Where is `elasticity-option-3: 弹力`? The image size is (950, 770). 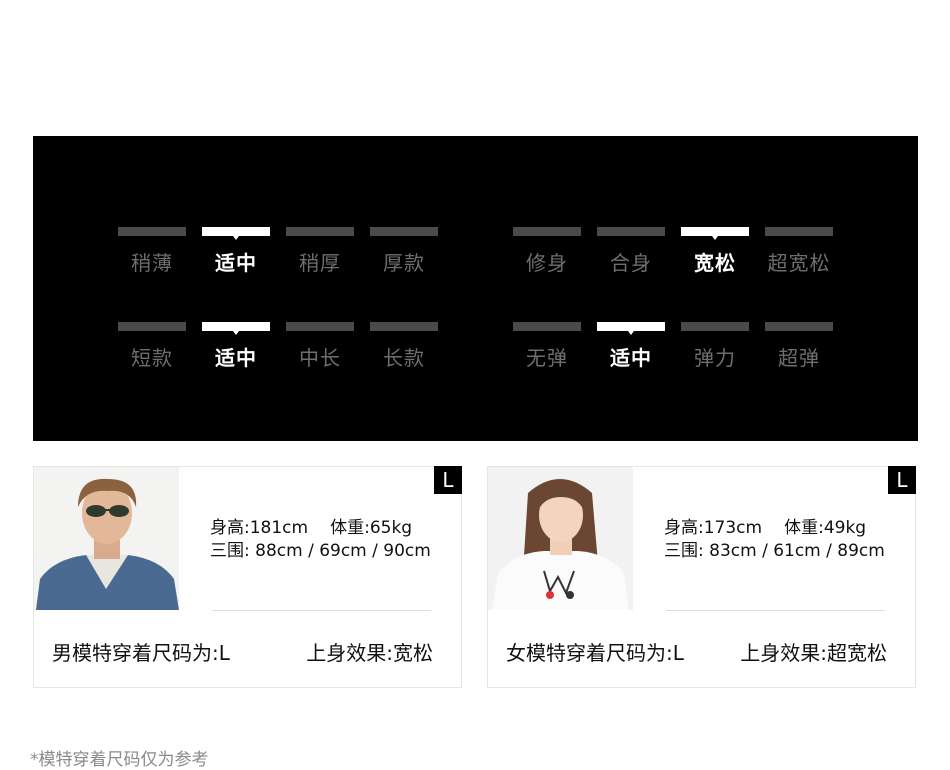
elasticity-option-3: 弹力 is located at coordinates (715, 352).